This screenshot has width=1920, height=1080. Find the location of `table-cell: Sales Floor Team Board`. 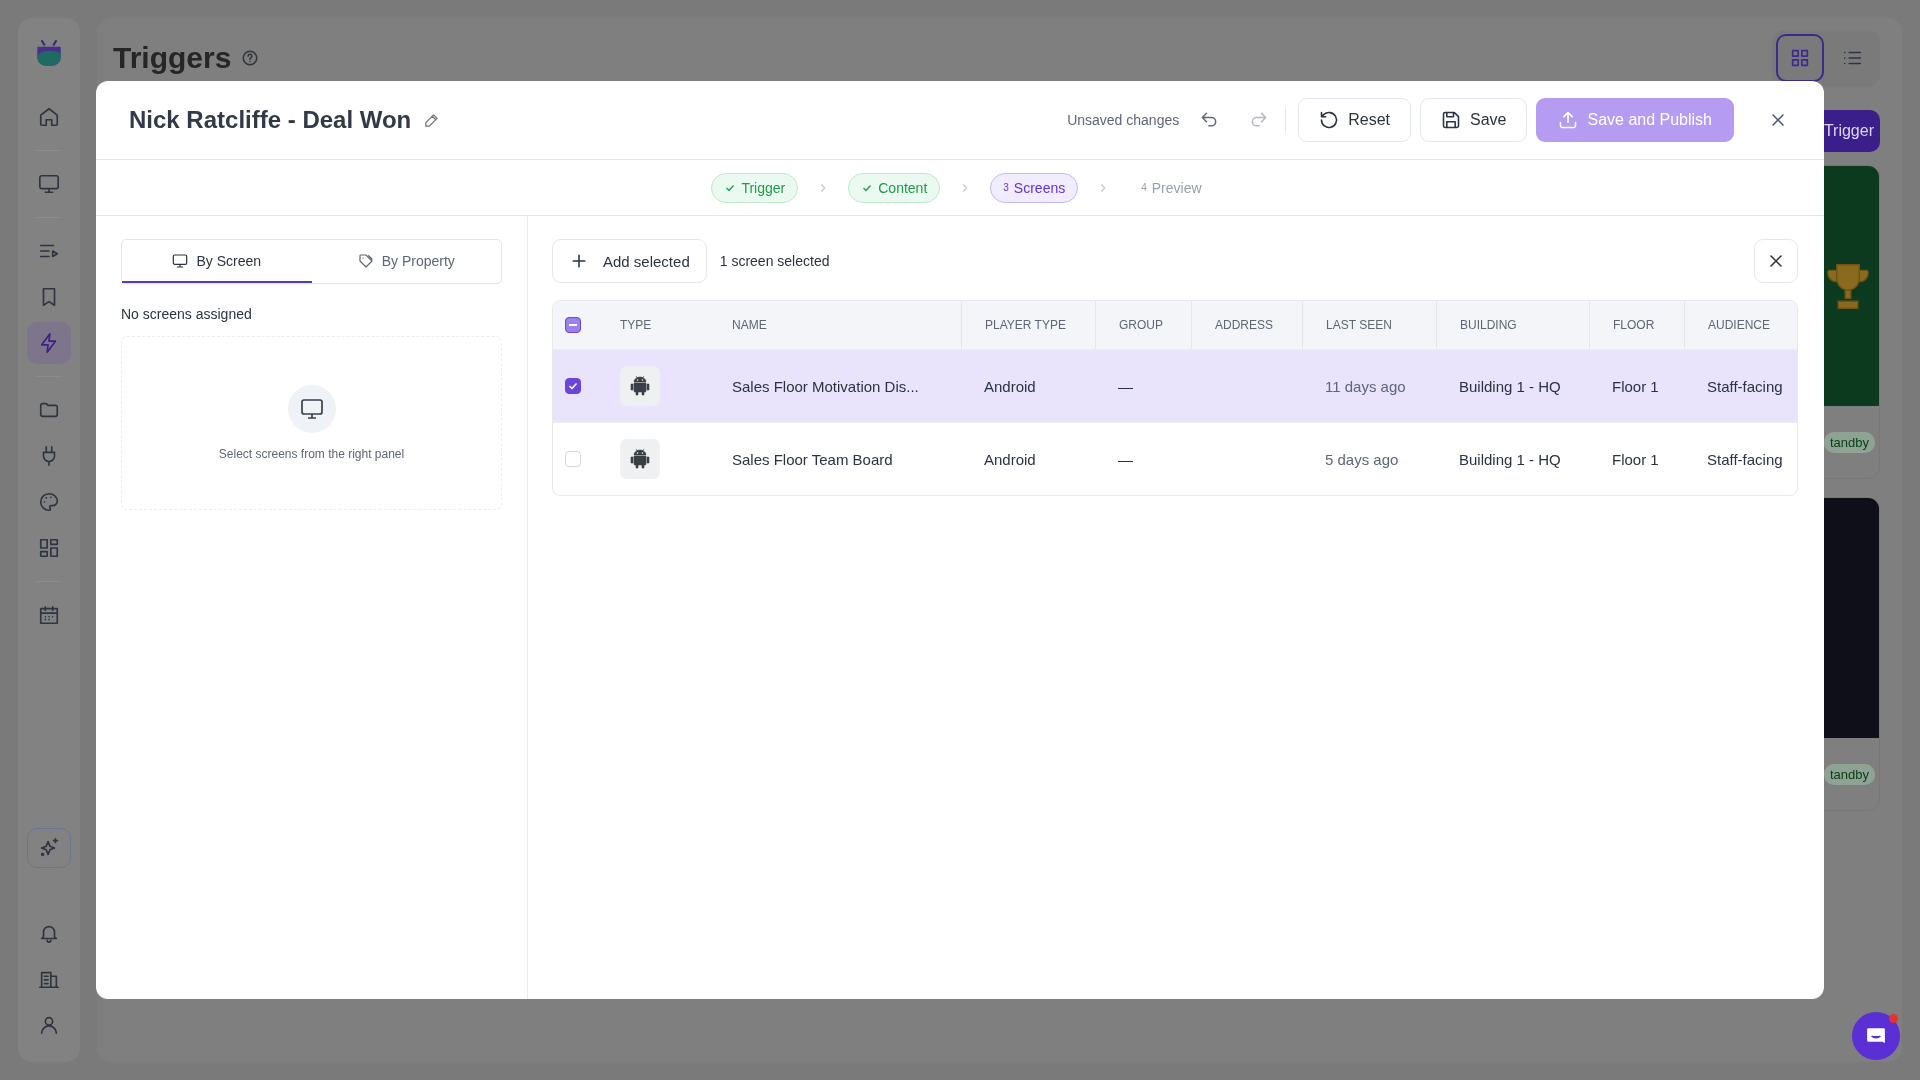

table-cell: Sales Floor Team Board is located at coordinates (812, 459).